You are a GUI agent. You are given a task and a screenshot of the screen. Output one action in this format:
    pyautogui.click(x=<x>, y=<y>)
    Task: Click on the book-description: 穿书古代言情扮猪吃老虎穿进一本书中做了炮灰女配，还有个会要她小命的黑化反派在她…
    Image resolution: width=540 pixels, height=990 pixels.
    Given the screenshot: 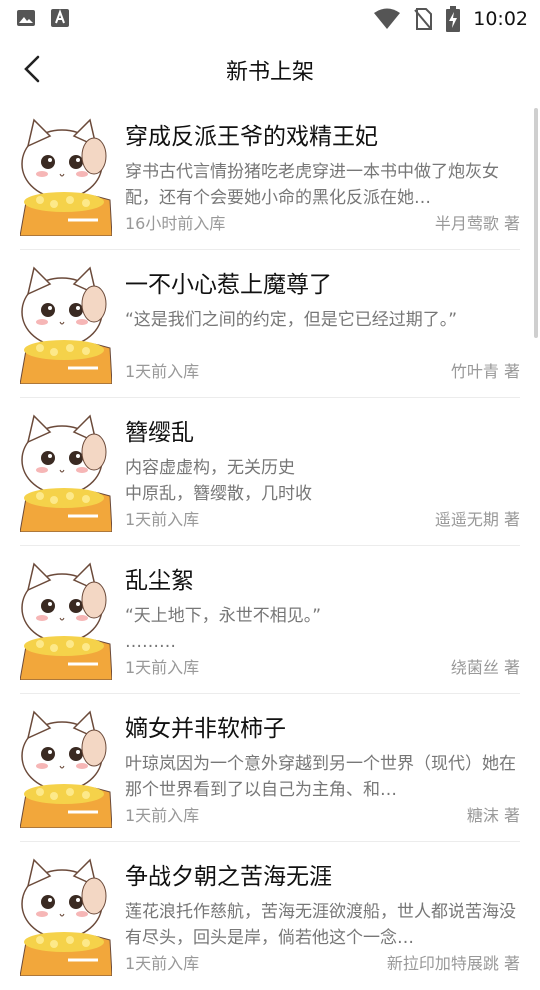 What is the action you would take?
    pyautogui.click(x=312, y=185)
    